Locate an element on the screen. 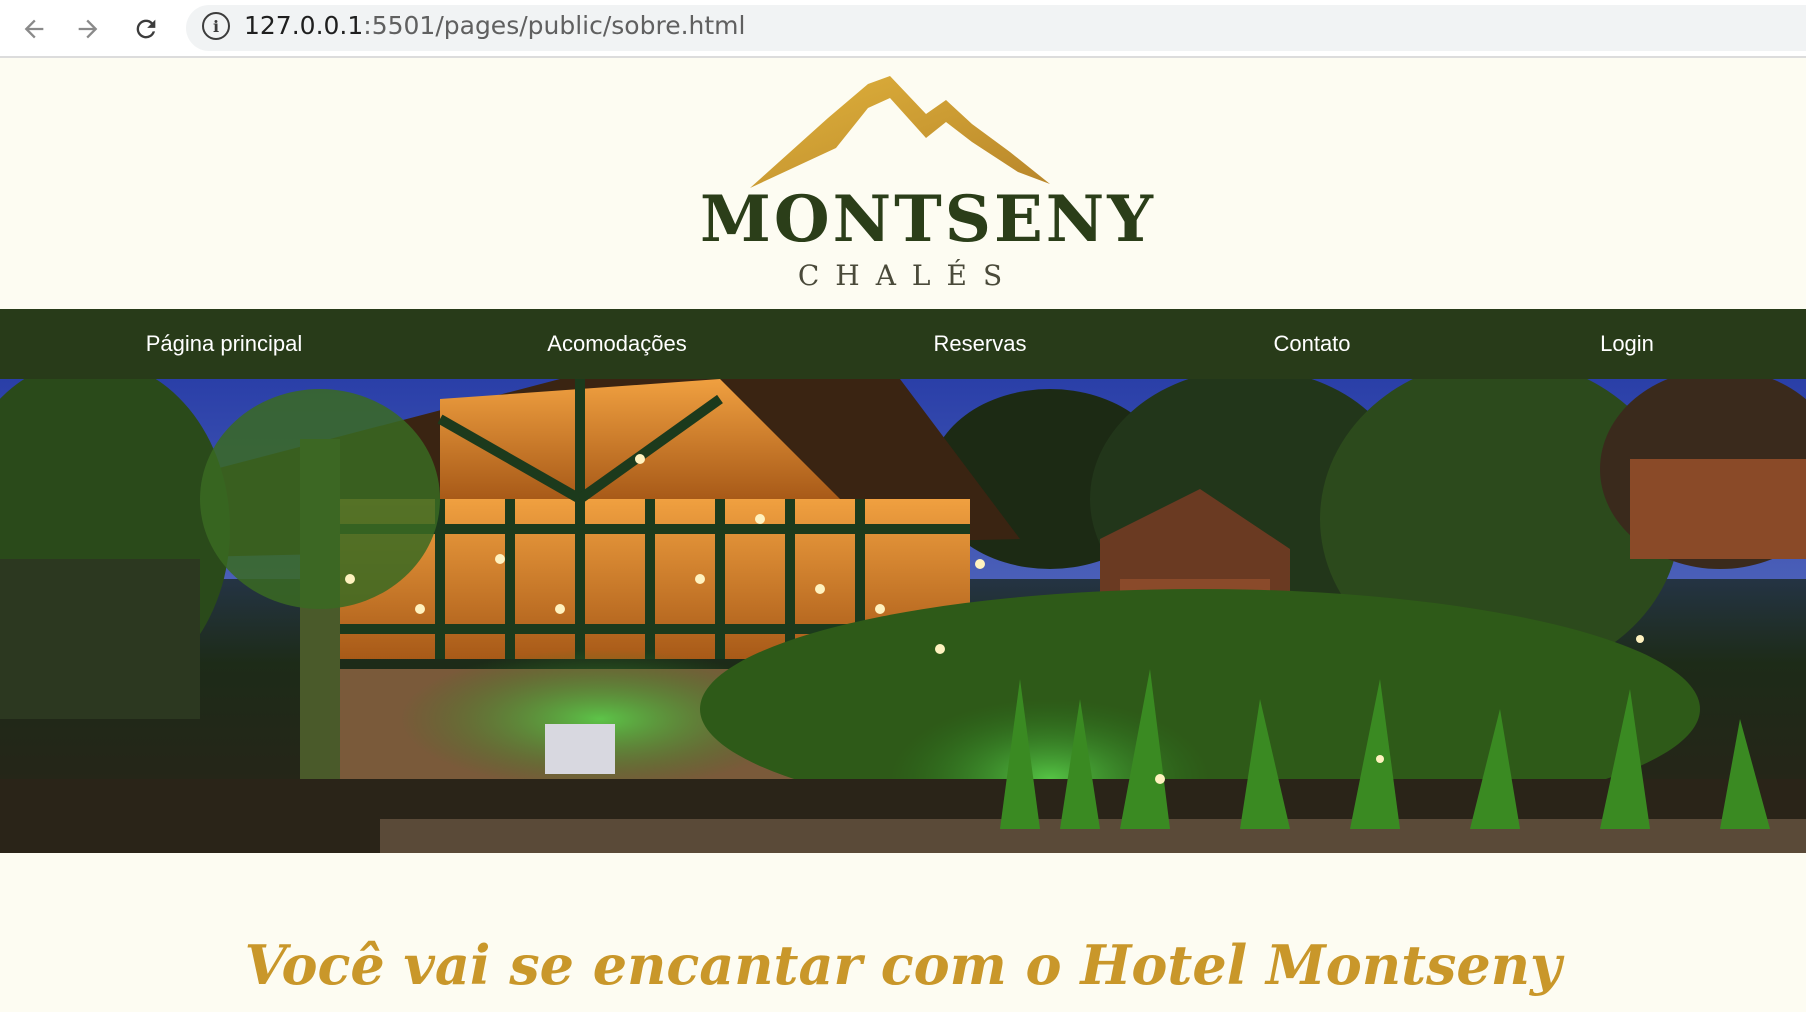 This screenshot has width=1806, height=1012. arrow-left-icon is located at coordinates (34, 29).